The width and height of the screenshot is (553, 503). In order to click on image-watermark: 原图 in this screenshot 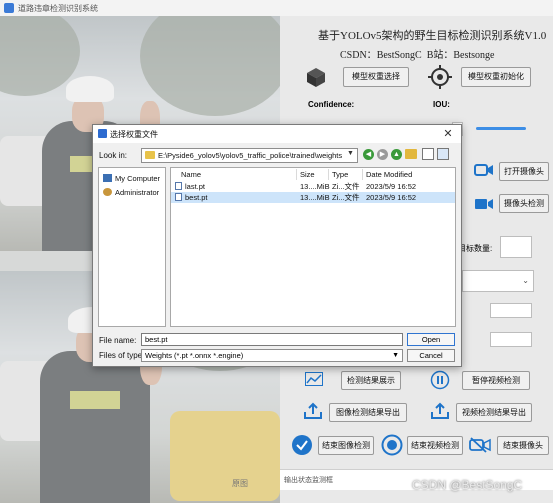, I will do `click(240, 483)`.